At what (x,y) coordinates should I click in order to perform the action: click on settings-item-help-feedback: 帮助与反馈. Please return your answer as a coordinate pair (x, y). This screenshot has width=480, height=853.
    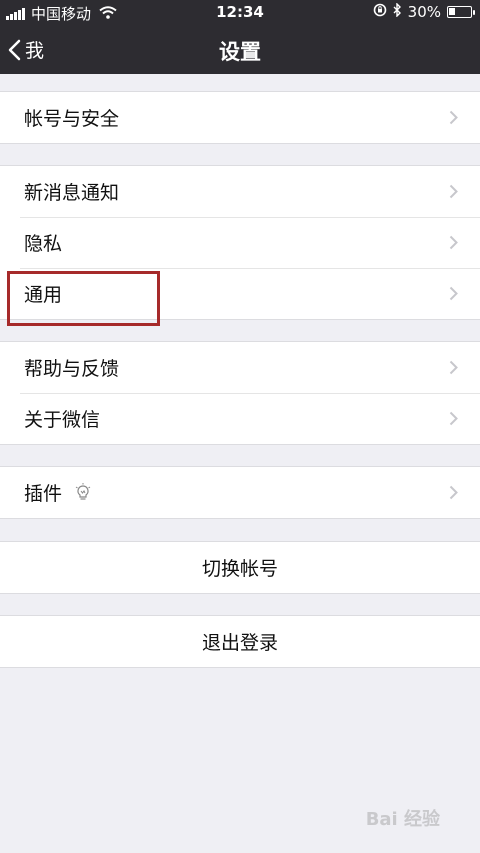
    Looking at the image, I should click on (240, 367).